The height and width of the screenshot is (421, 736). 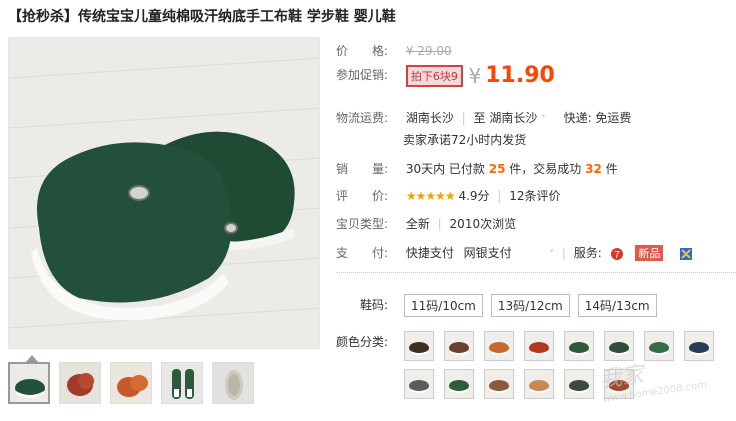 I want to click on svg-text: 7, so click(x=617, y=255).